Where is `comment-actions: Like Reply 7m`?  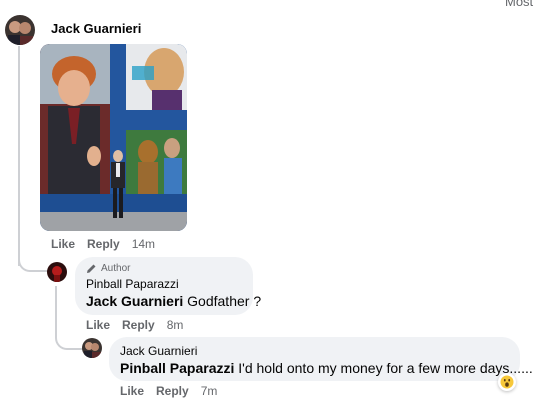
comment-actions: Like Reply 7m is located at coordinates (168, 391).